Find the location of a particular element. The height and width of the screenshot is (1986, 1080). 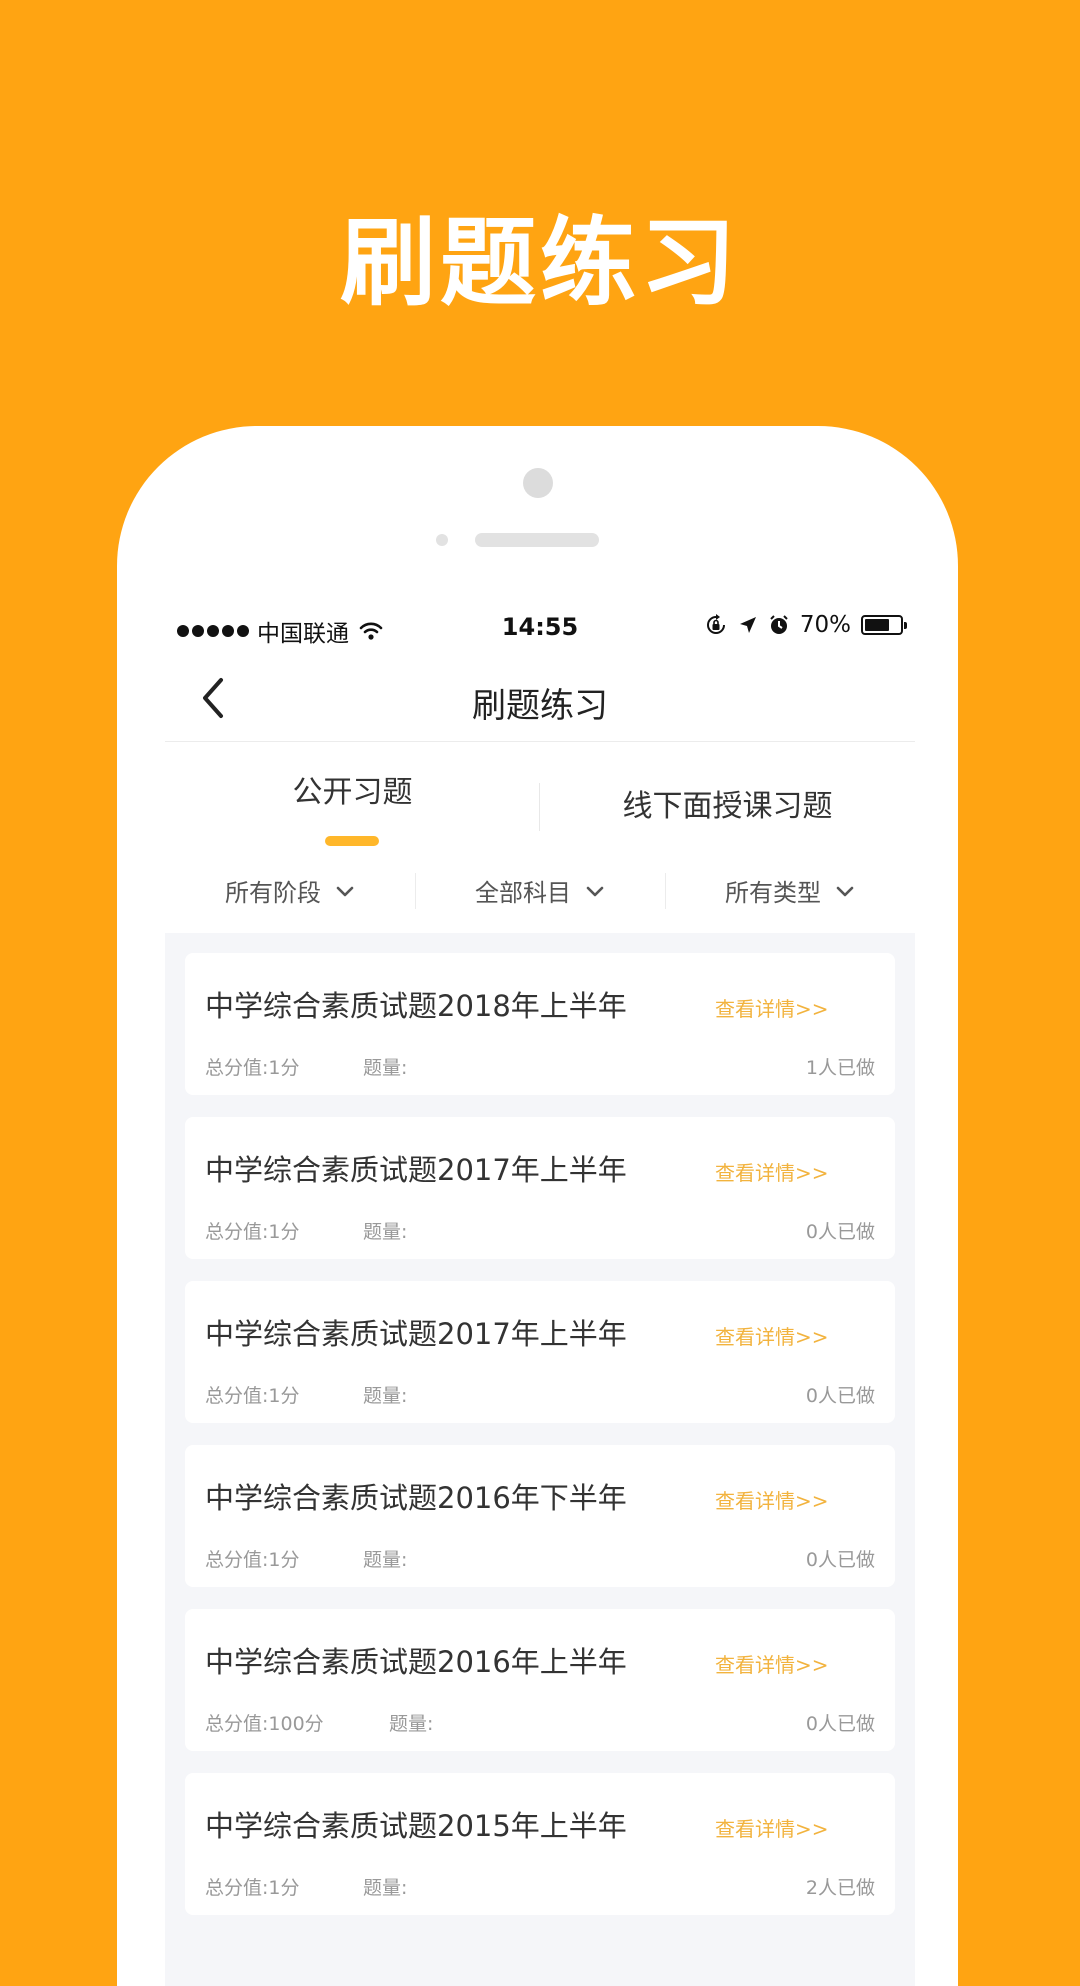

phone-sensor is located at coordinates (442, 540).